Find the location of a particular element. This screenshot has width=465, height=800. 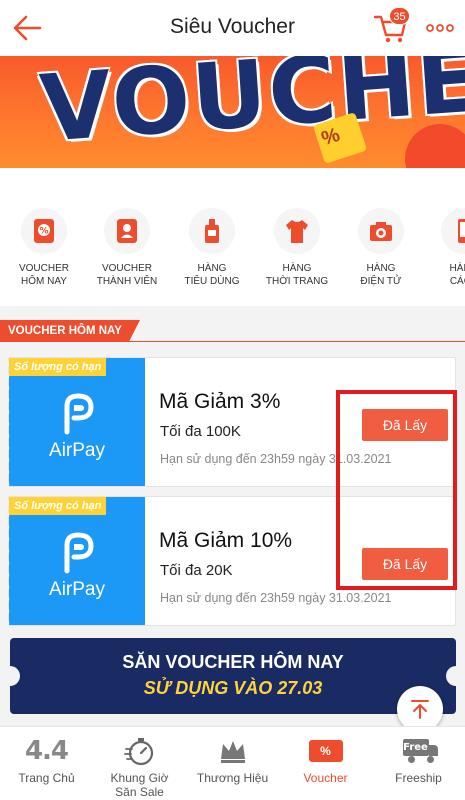

nav-label: Khung Giờ Săn Sale is located at coordinates (139, 785).